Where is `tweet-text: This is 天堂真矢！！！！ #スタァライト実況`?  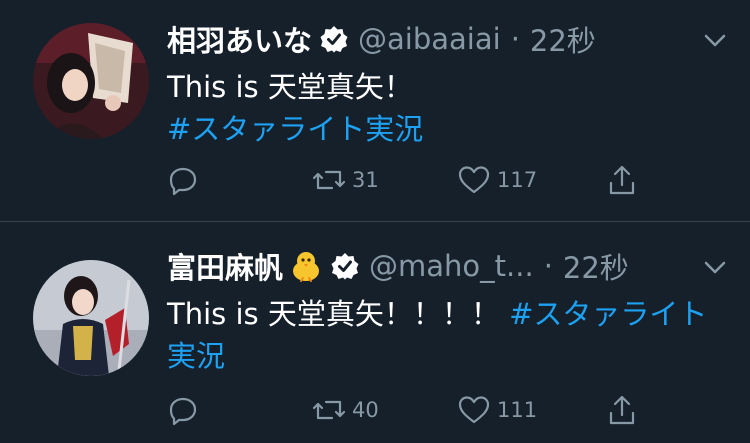
tweet-text: This is 天堂真矢！！！！ #スタァライト実況 is located at coordinates (447, 335).